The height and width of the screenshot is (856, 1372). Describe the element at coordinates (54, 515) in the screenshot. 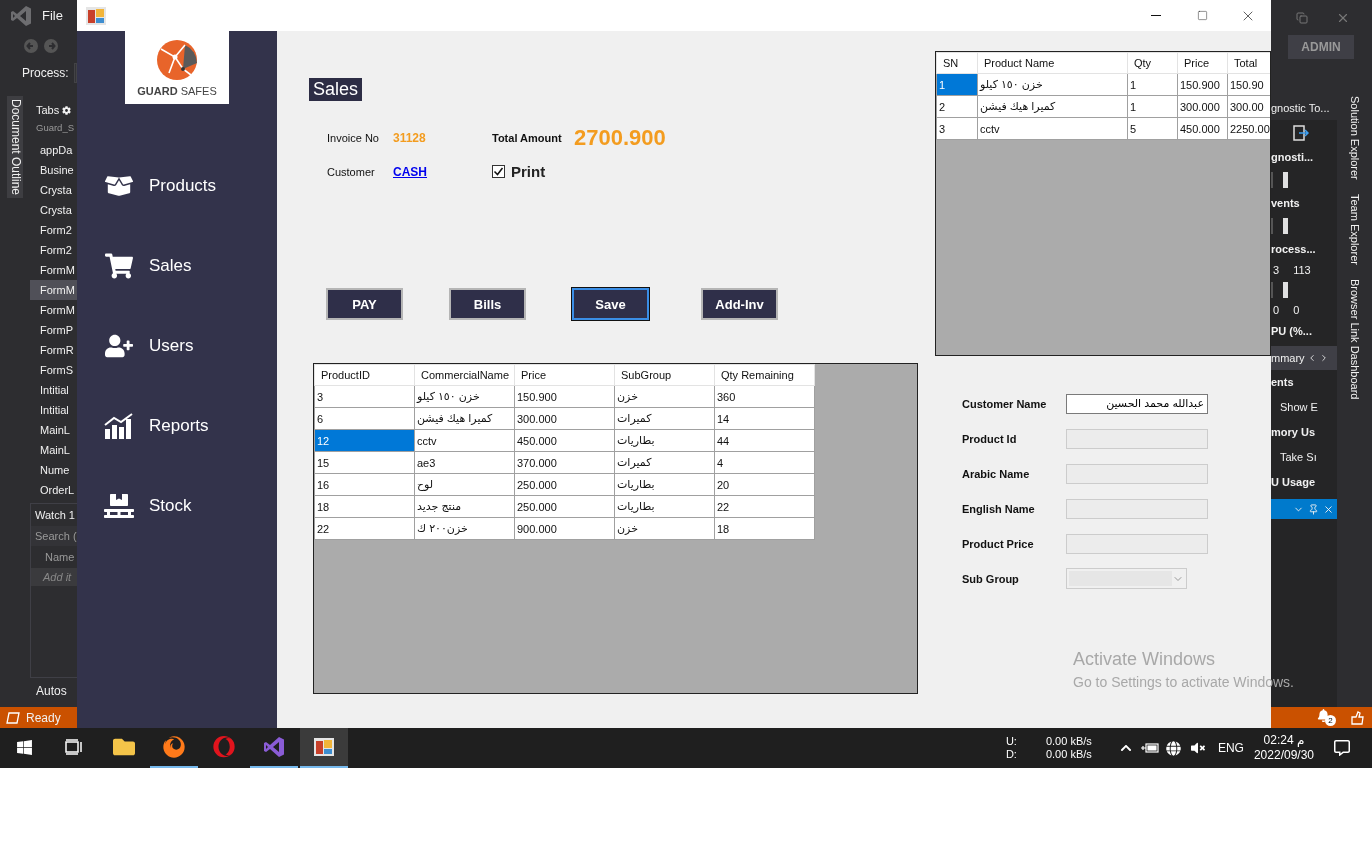

I see `panel-title: Watch 1` at that location.